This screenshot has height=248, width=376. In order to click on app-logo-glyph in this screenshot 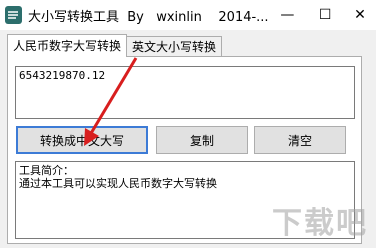, I will do `click(13, 15)`.